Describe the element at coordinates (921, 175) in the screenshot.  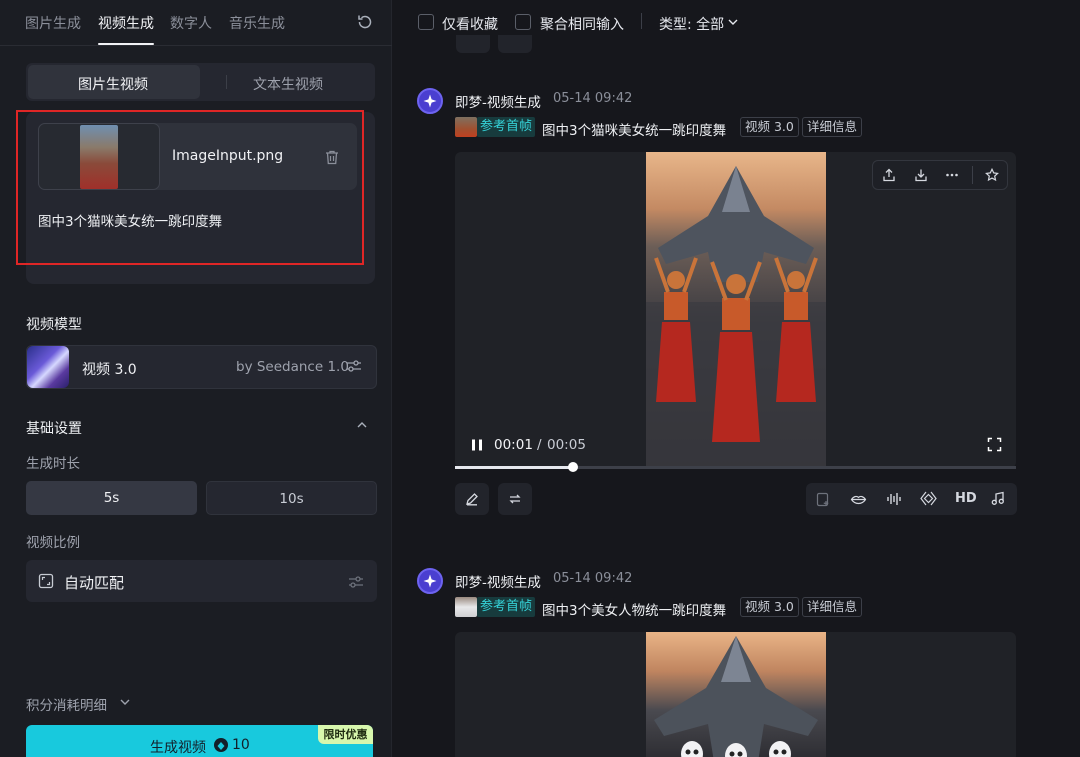
I see `download-icon` at that location.